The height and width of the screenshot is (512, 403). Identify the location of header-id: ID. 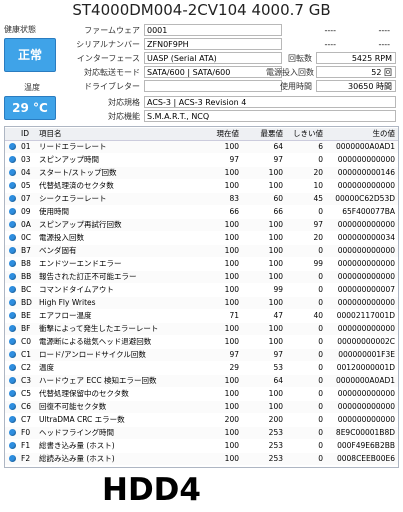
(30, 134).